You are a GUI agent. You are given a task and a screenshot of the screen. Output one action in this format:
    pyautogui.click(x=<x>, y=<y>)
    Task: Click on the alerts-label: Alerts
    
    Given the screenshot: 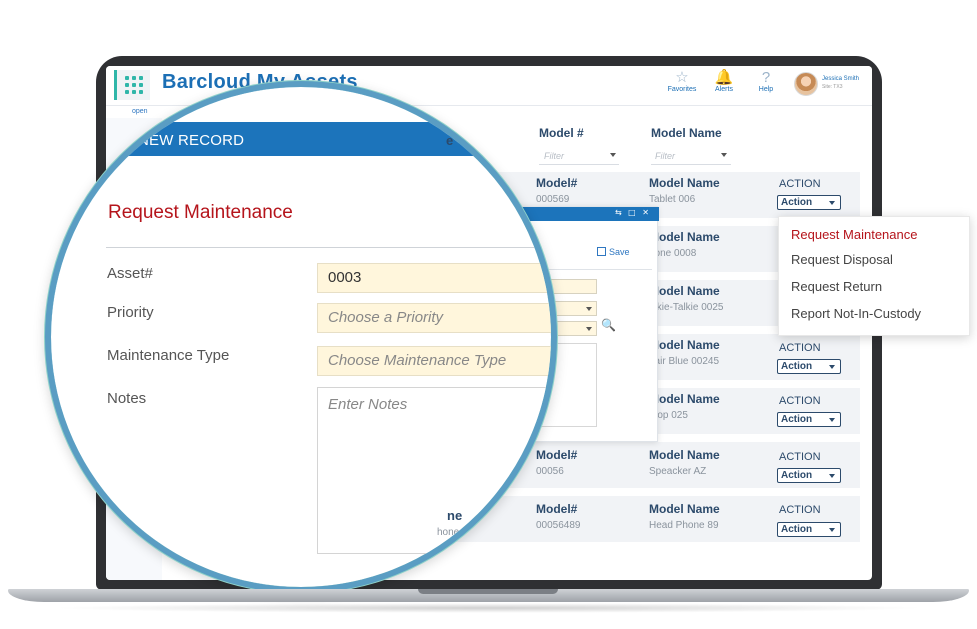 What is the action you would take?
    pyautogui.click(x=724, y=89)
    